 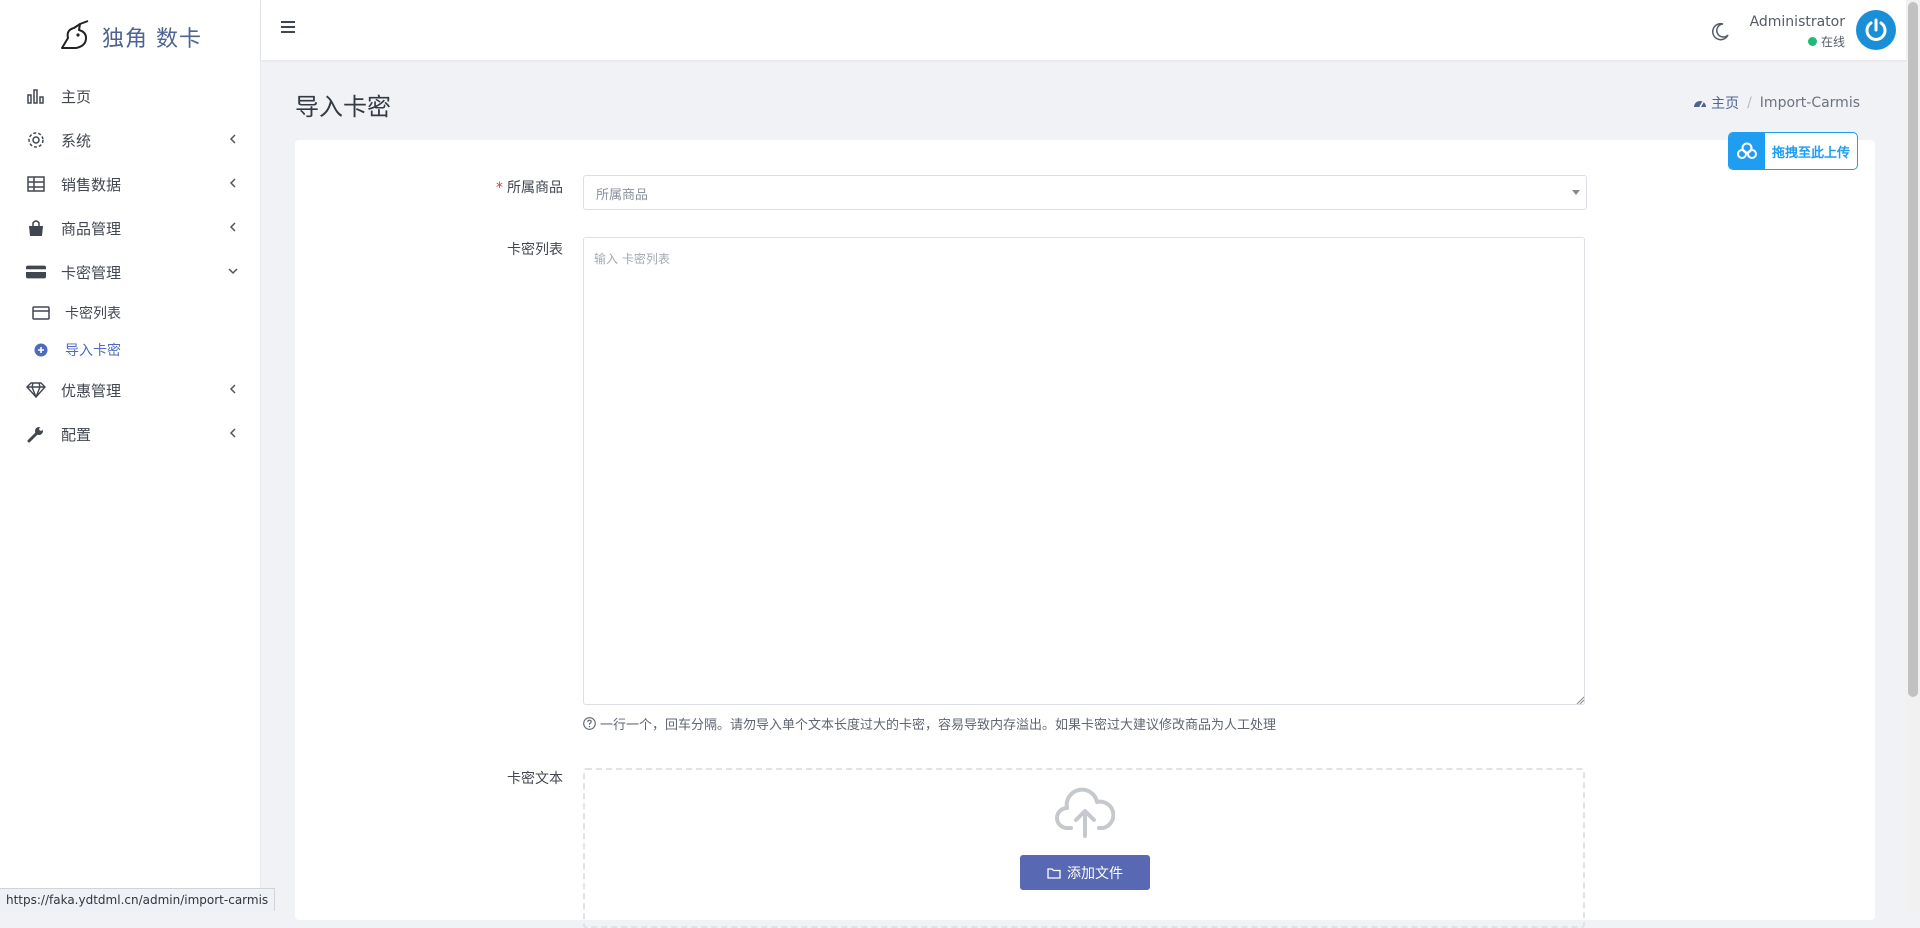 I want to click on page-title: 导入卡密, so click(x=343, y=107).